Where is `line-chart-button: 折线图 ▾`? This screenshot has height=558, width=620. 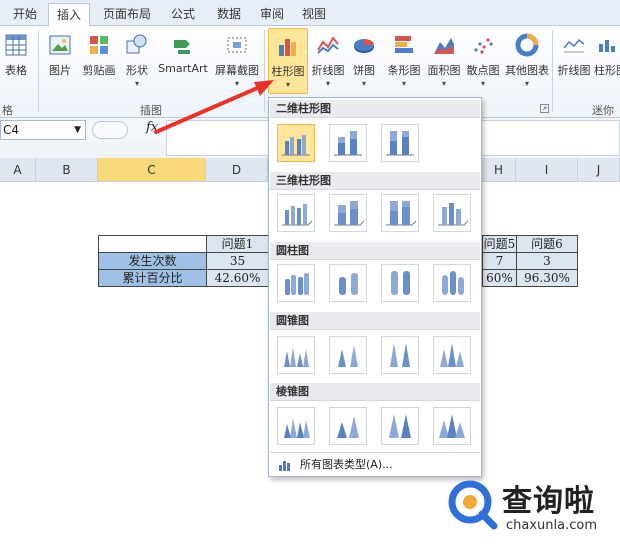
line-chart-button: 折线图 ▾ is located at coordinates (328, 60).